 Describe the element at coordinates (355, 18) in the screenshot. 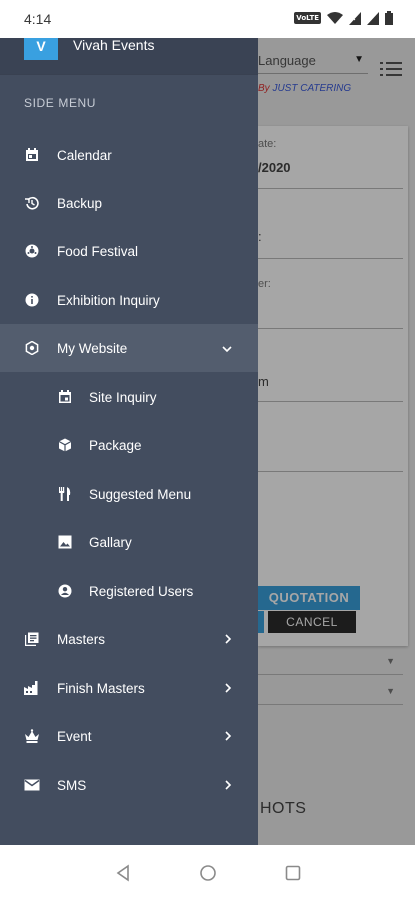

I see `signal-icon` at that location.